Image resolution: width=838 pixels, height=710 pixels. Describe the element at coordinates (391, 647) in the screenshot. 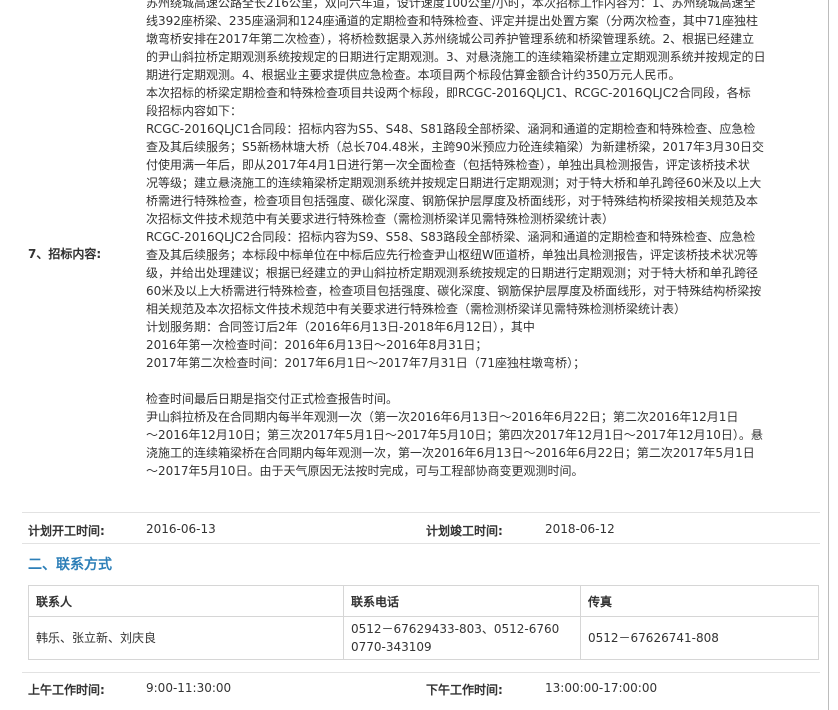

I see `contact-phone-line: 0770-343109` at that location.